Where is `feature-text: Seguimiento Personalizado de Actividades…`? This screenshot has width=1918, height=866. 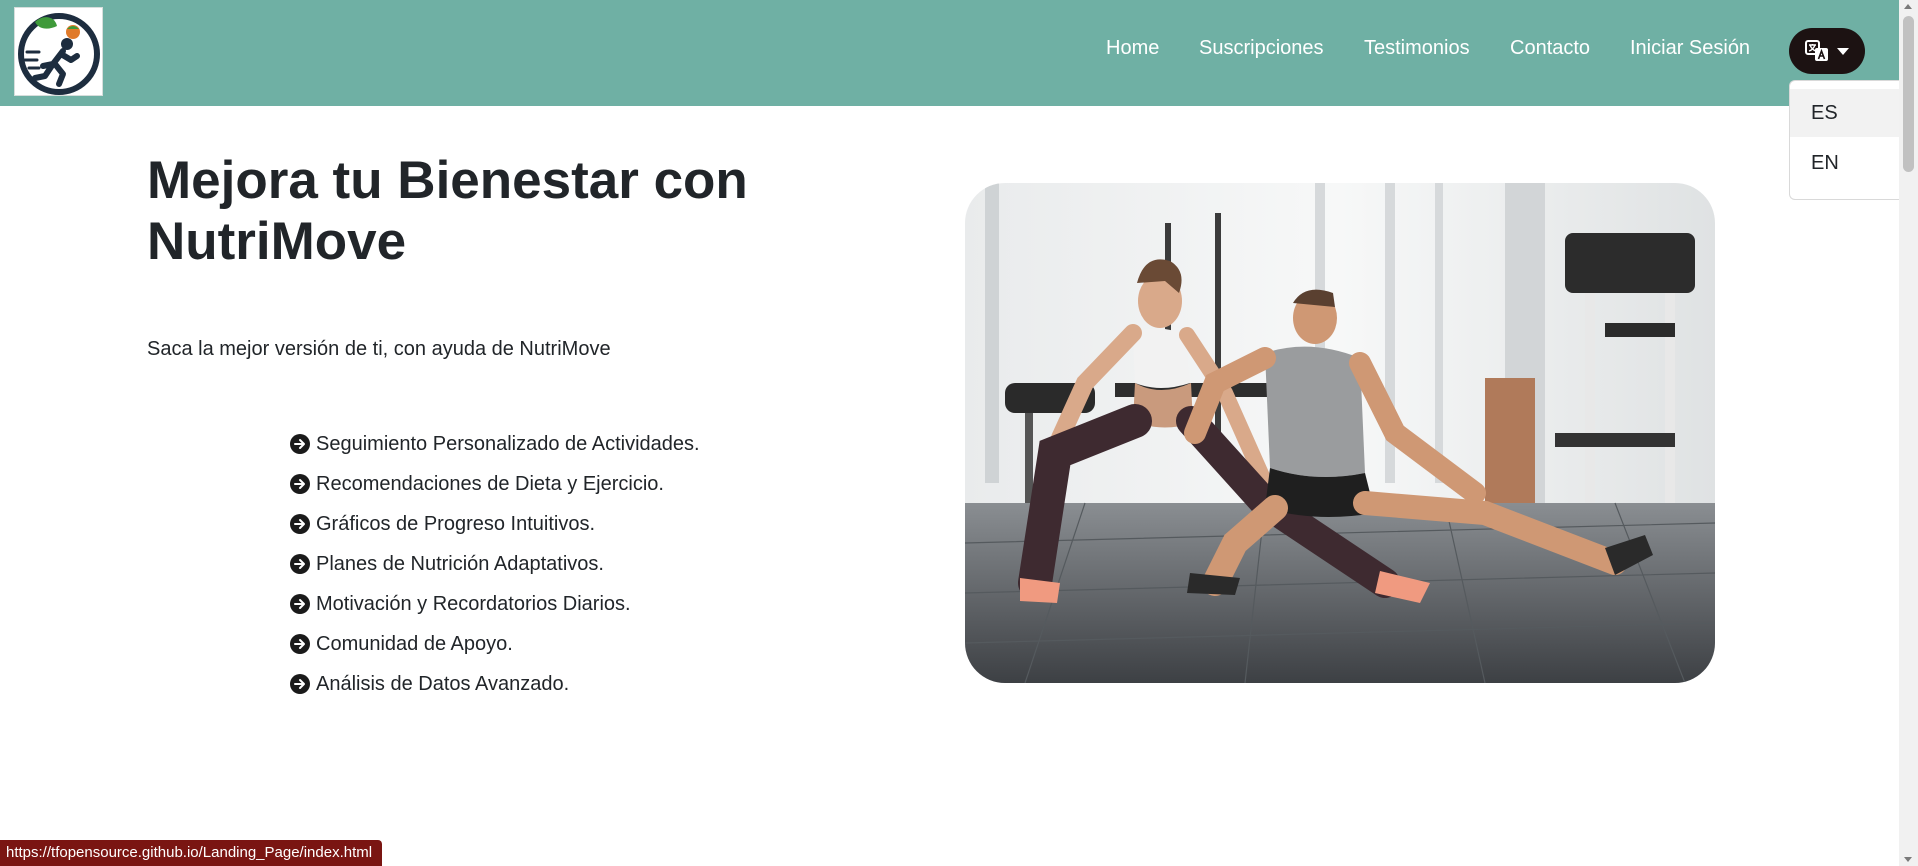
feature-text: Seguimiento Personalizado de Actividades… is located at coordinates (508, 444).